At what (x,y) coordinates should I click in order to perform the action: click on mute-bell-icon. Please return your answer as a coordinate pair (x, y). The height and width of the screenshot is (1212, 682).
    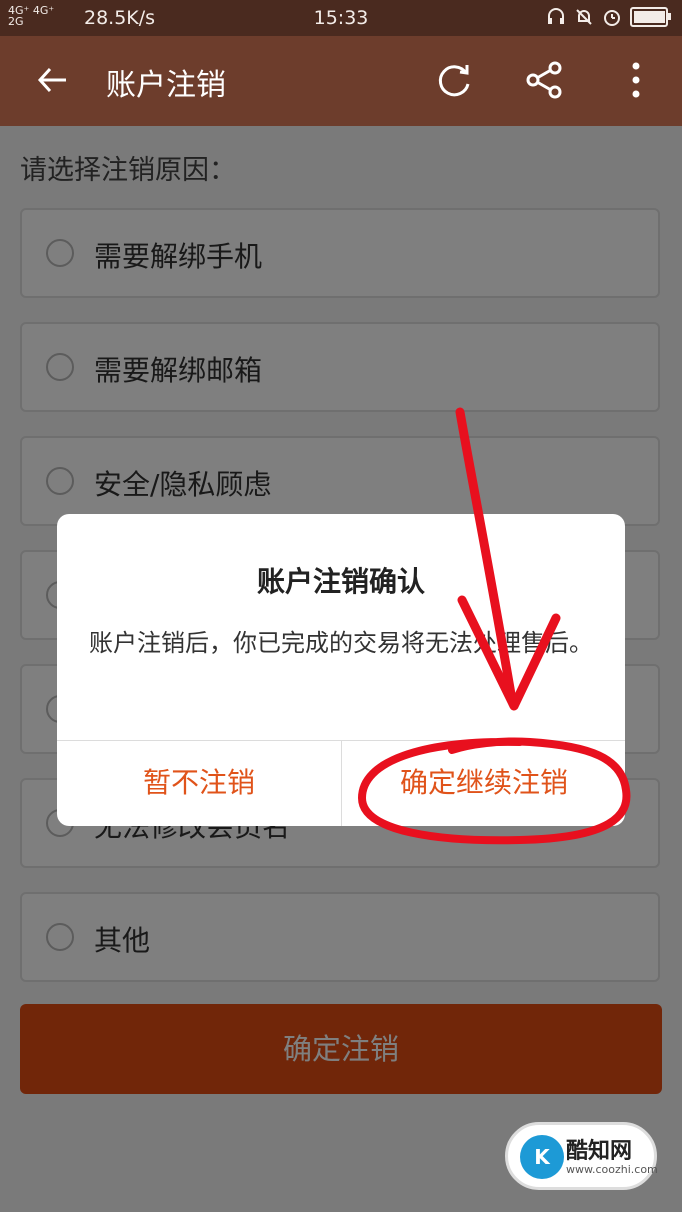
    Looking at the image, I should click on (584, 17).